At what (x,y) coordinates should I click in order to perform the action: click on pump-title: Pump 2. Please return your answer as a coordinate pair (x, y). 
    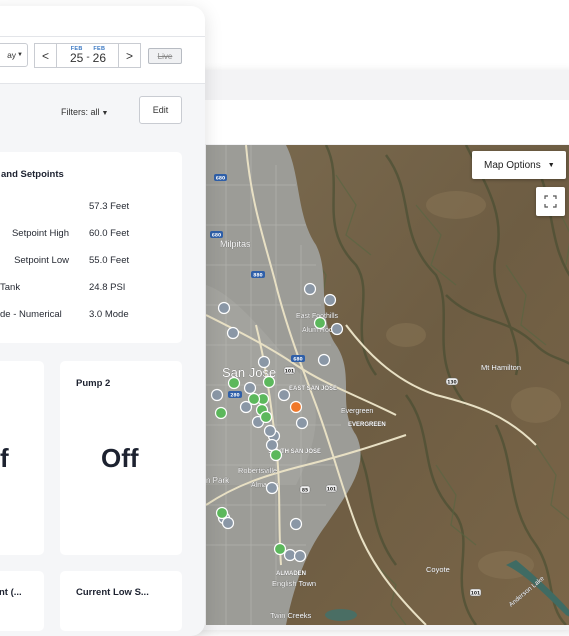
    Looking at the image, I should click on (93, 383).